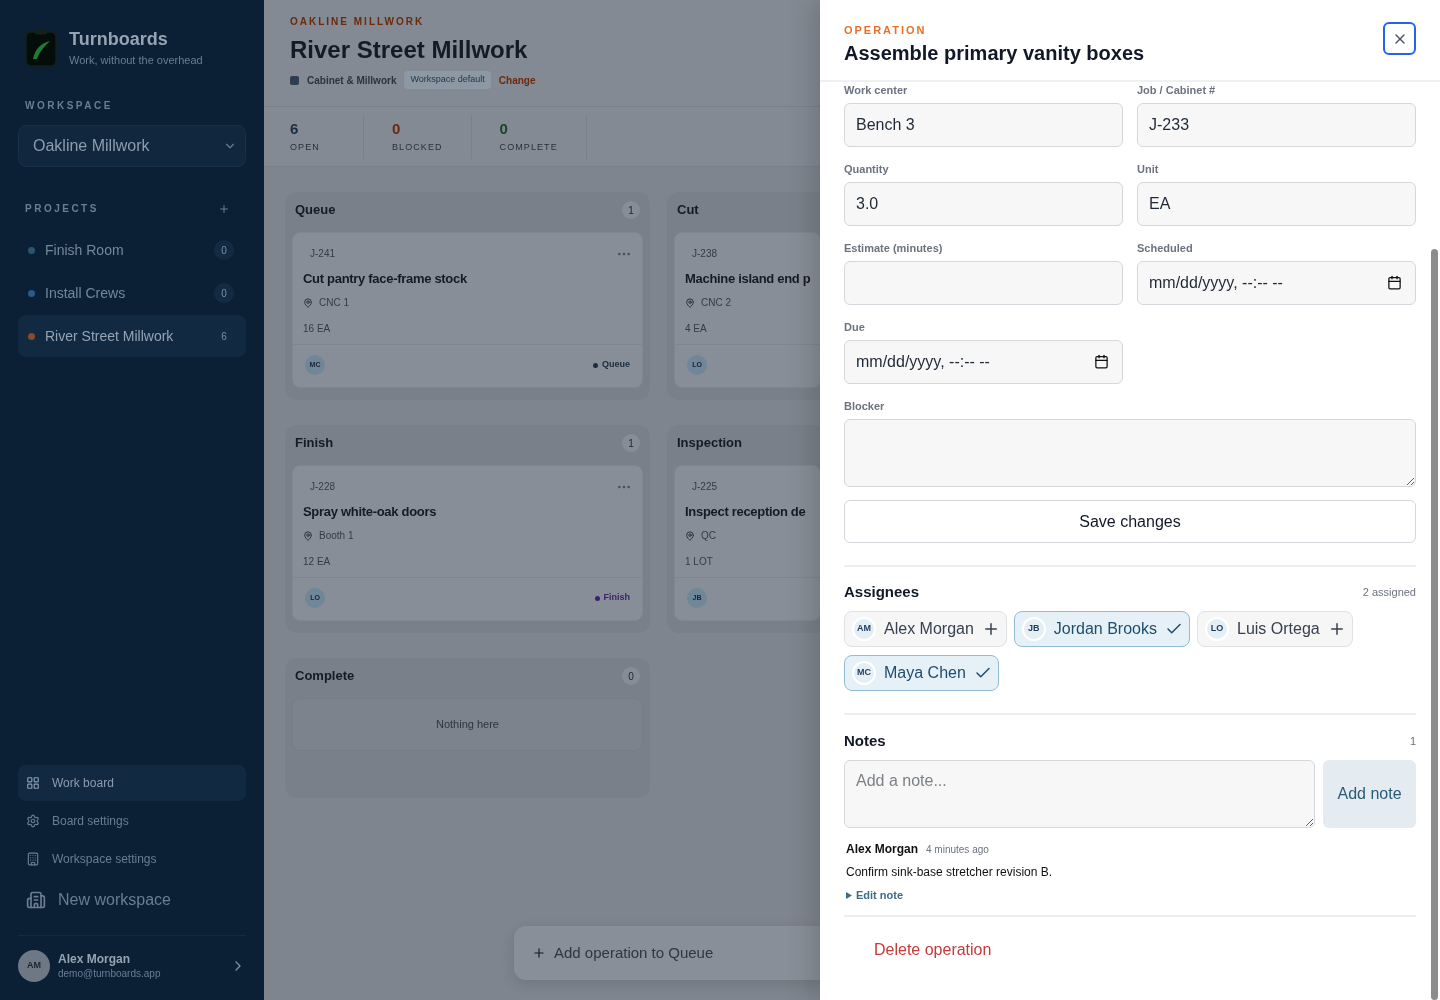 This screenshot has height=1000, width=1440. What do you see at coordinates (854, 327) in the screenshot?
I see `field-label: Due` at bounding box center [854, 327].